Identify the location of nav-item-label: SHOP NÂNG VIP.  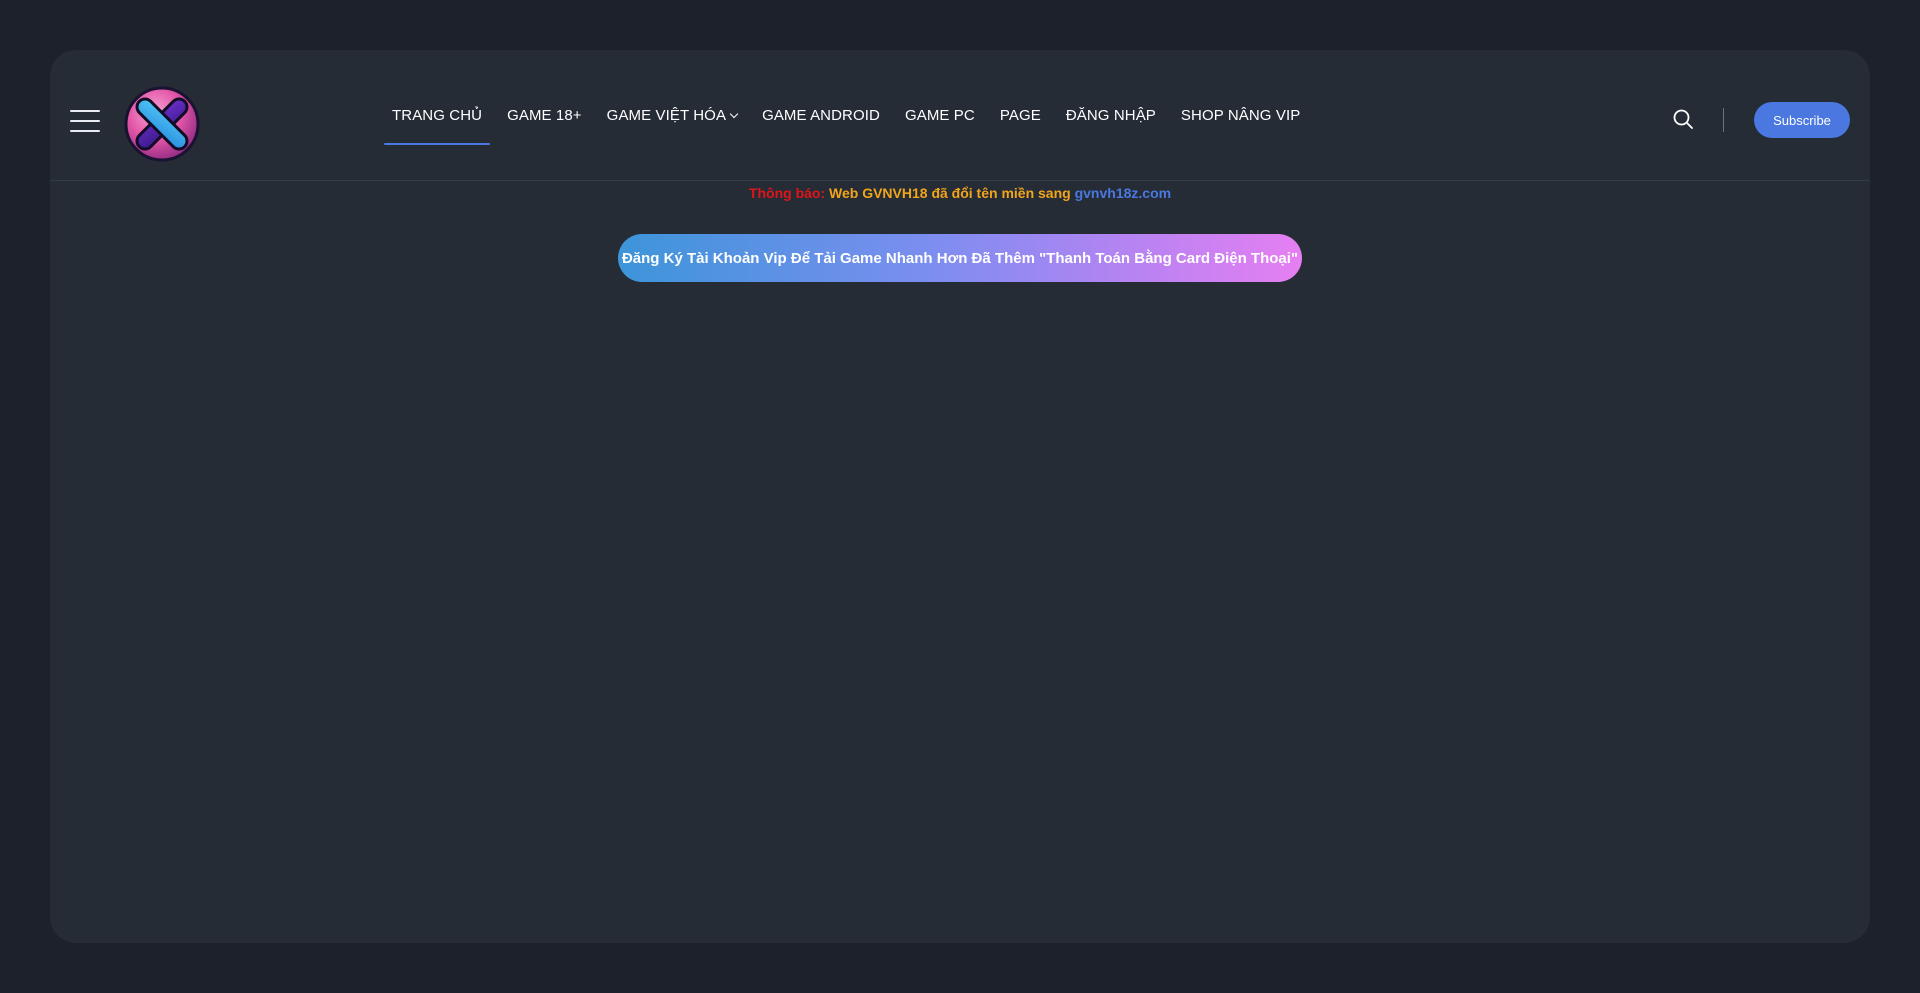
(1240, 115).